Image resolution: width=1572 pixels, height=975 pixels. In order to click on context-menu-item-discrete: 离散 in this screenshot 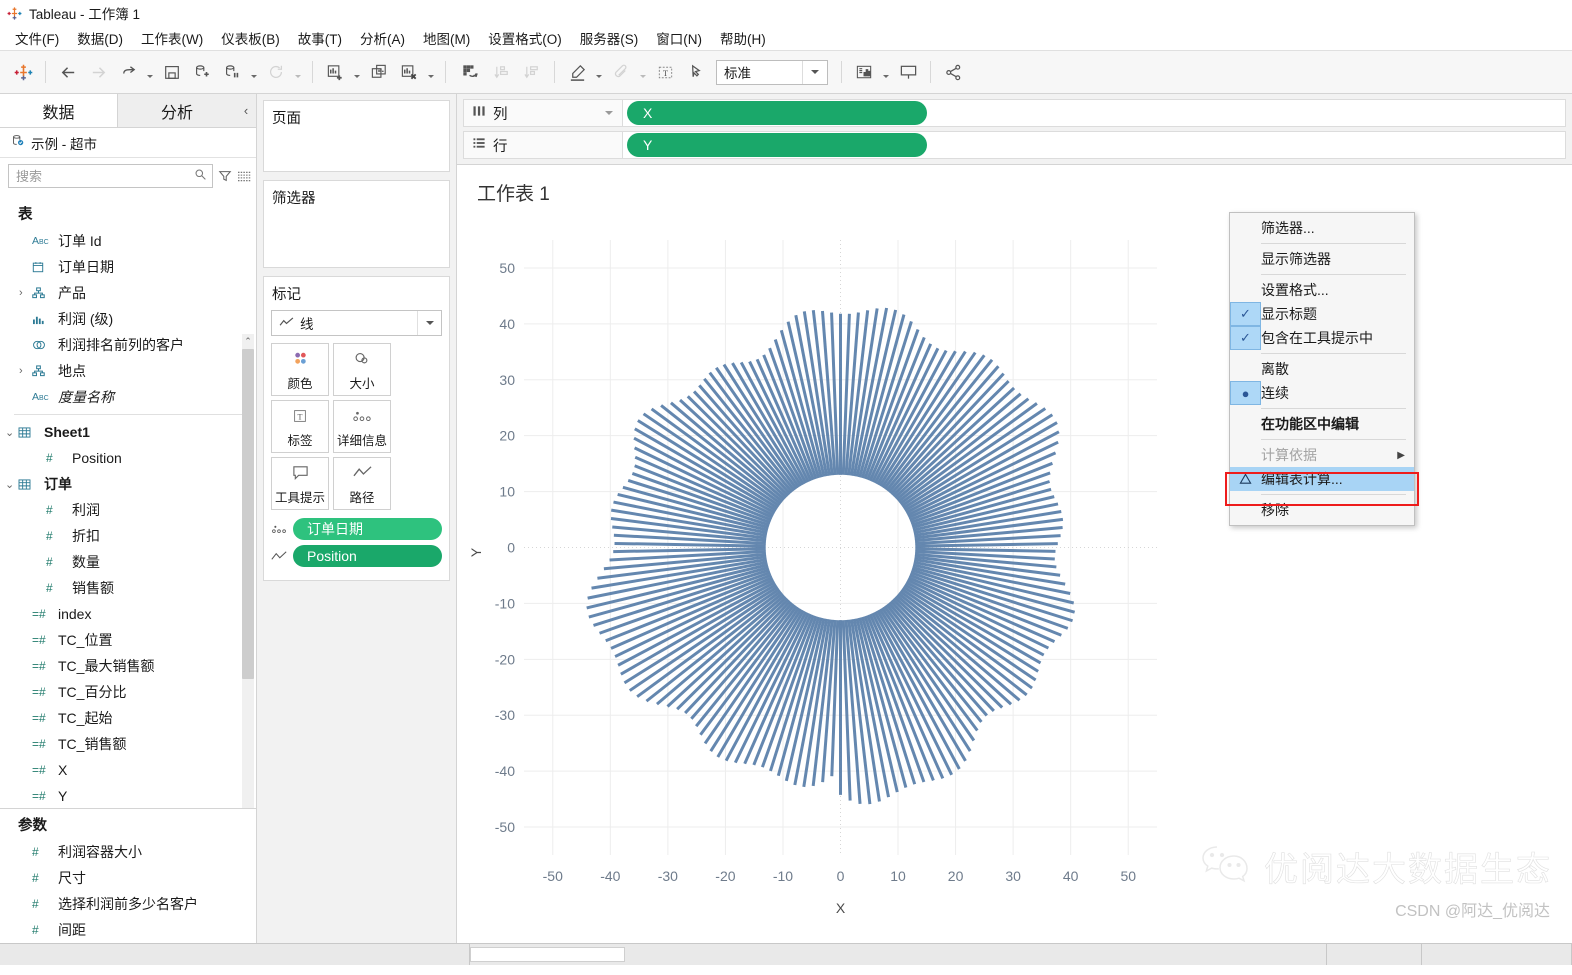, I will do `click(1322, 369)`.